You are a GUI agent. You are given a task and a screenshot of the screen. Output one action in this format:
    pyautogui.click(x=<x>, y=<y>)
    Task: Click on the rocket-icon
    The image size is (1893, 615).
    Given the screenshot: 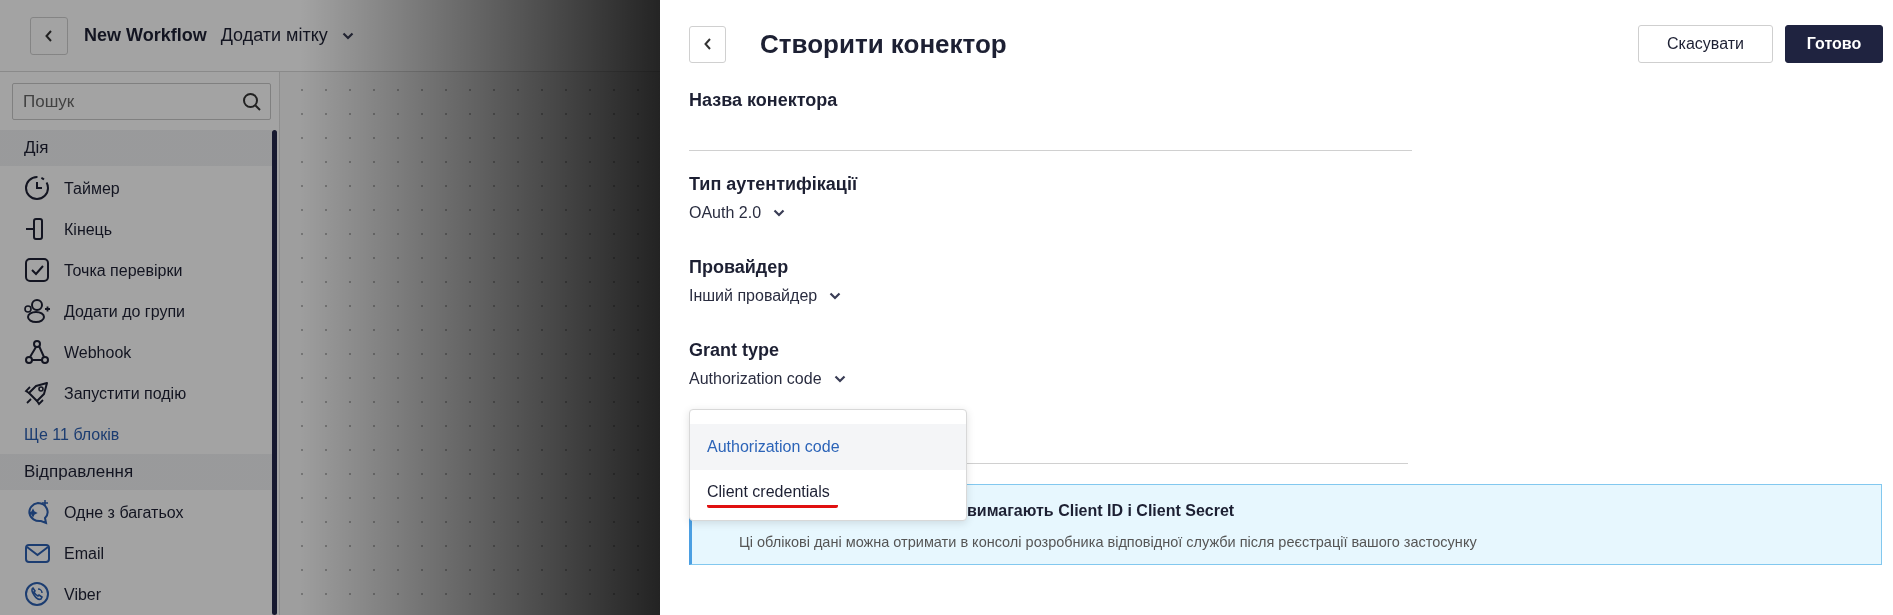 What is the action you would take?
    pyautogui.click(x=37, y=393)
    